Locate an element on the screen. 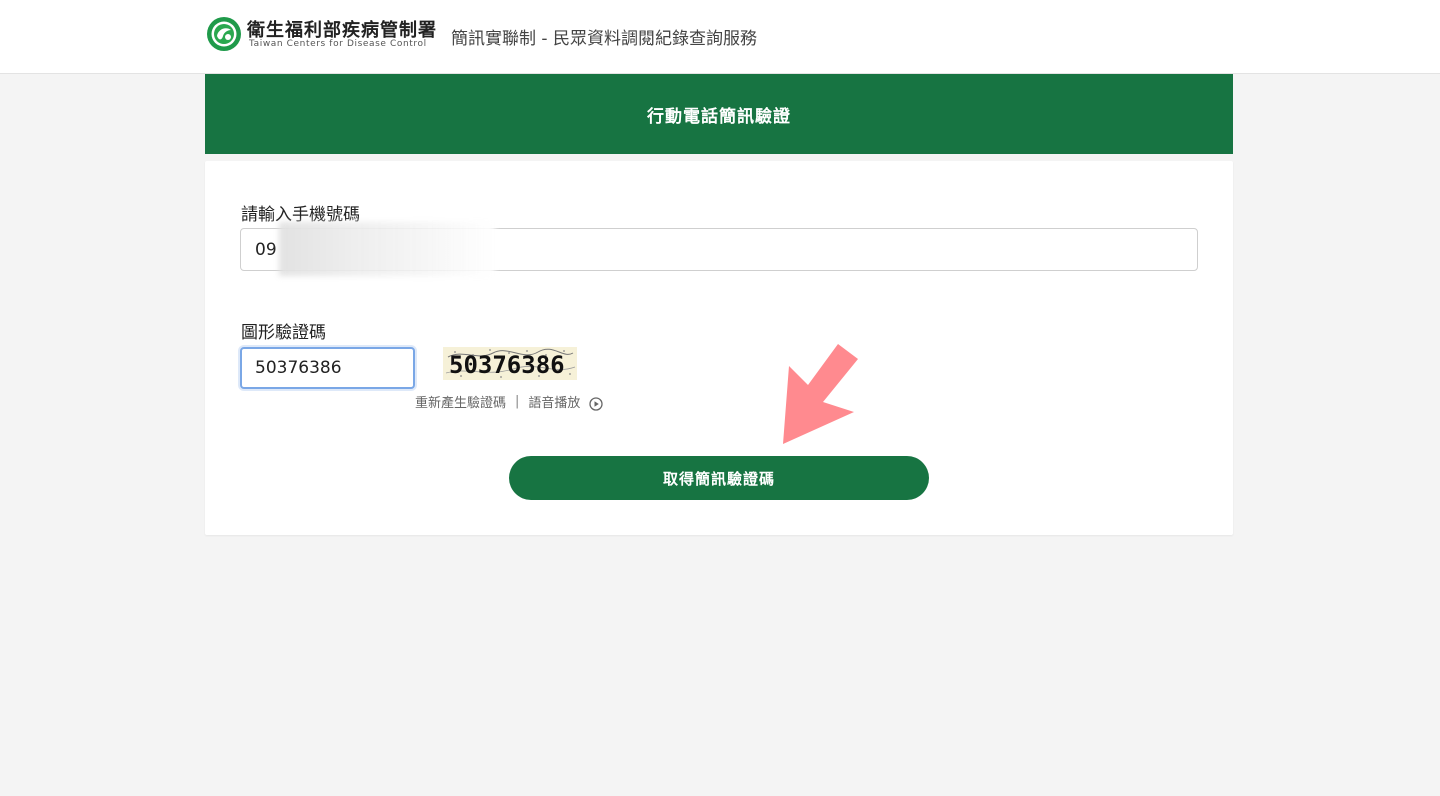  get-sms-code-button: 取得簡訊驗證碼 is located at coordinates (719, 478).